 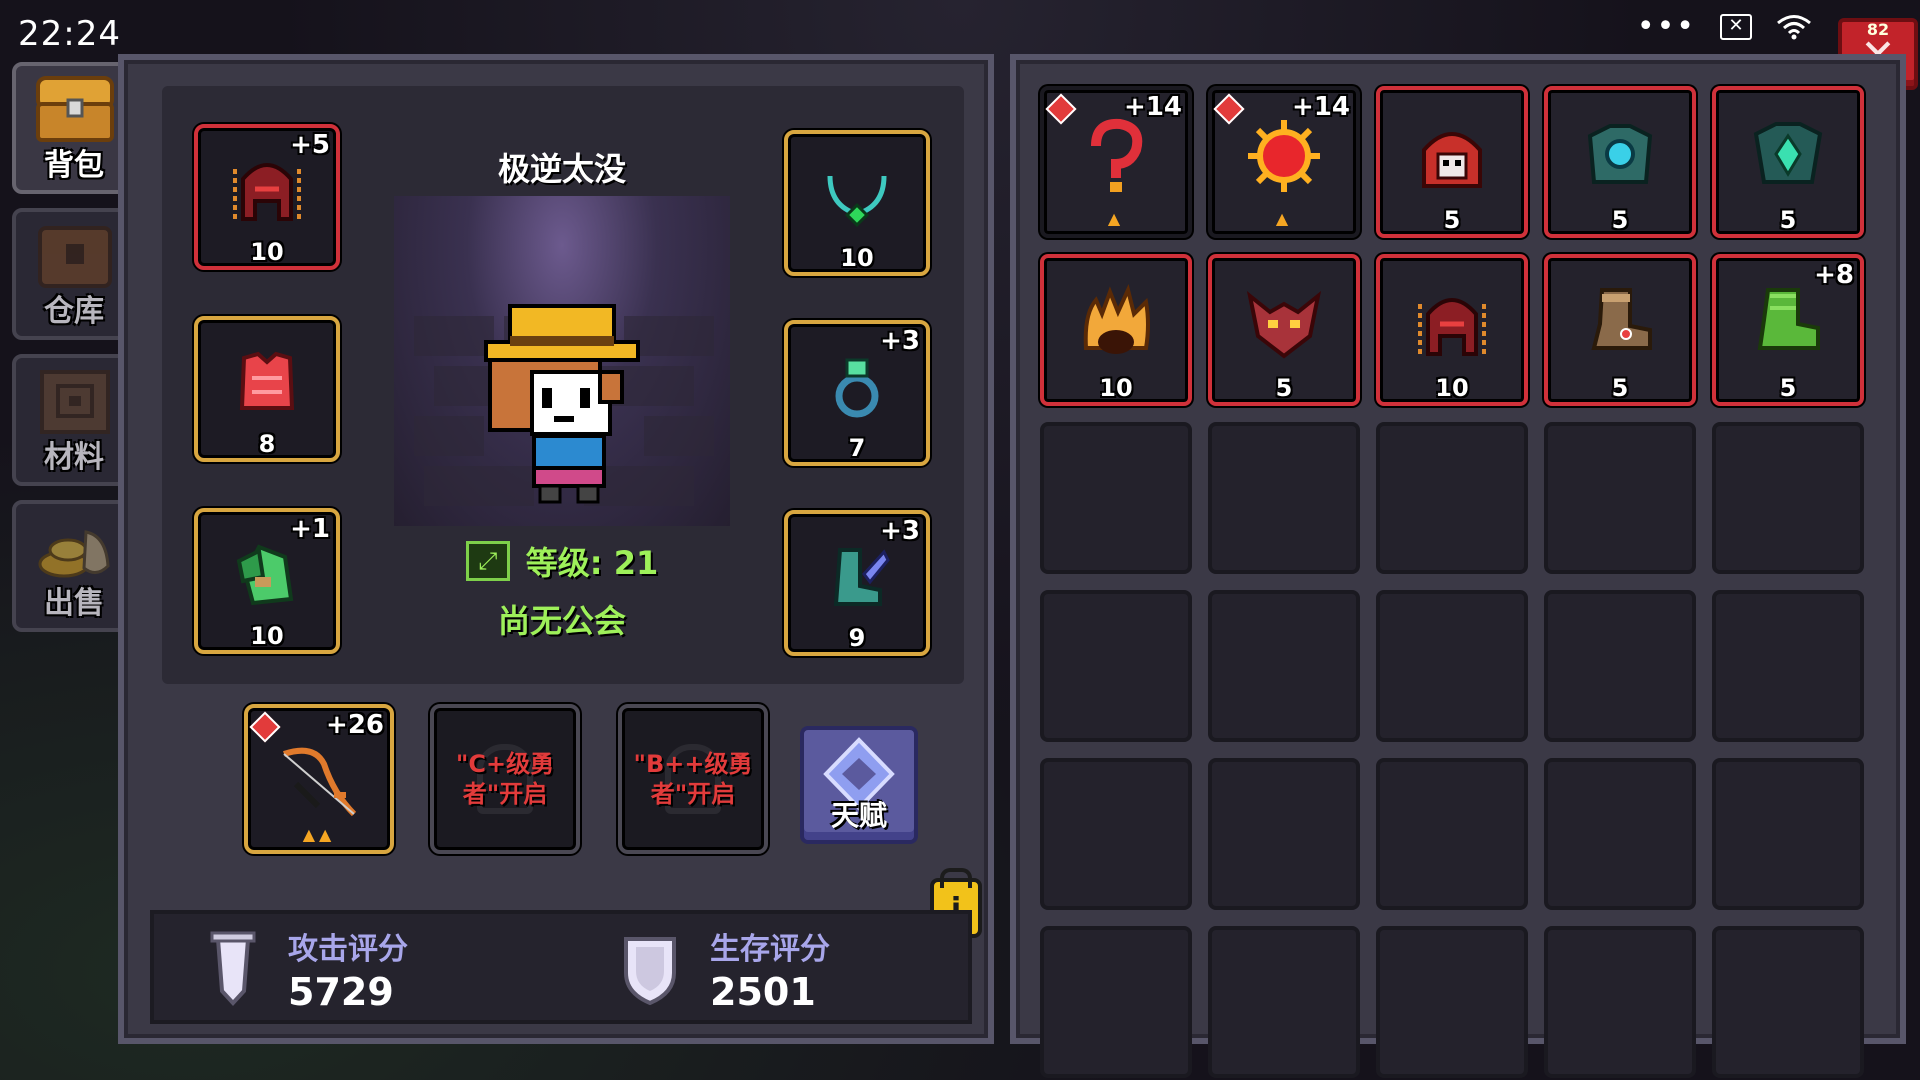 What do you see at coordinates (1736, 27) in the screenshot?
I see `no-sim-icon: ✕` at bounding box center [1736, 27].